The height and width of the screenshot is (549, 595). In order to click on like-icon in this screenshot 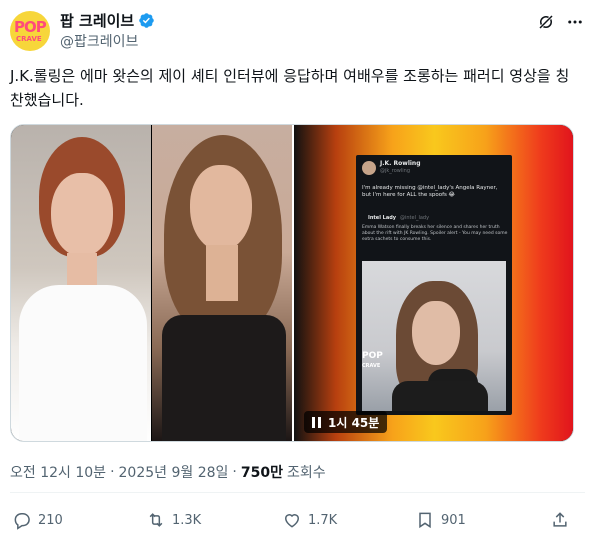, I will do `click(292, 521)`.